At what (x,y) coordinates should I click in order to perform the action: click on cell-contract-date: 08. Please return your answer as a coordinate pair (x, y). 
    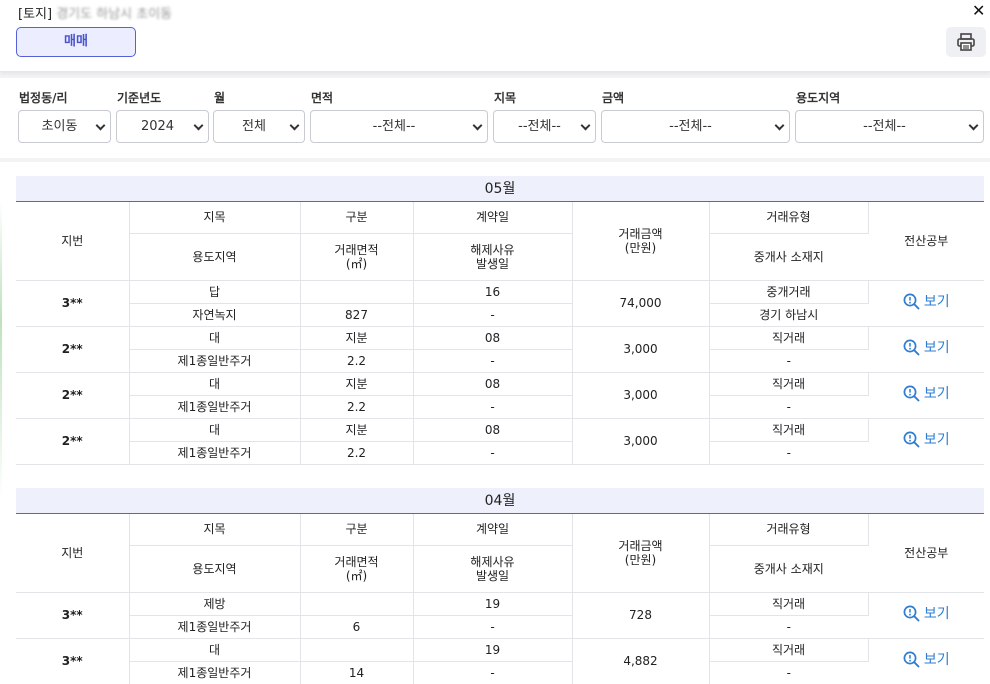
    Looking at the image, I should click on (493, 384).